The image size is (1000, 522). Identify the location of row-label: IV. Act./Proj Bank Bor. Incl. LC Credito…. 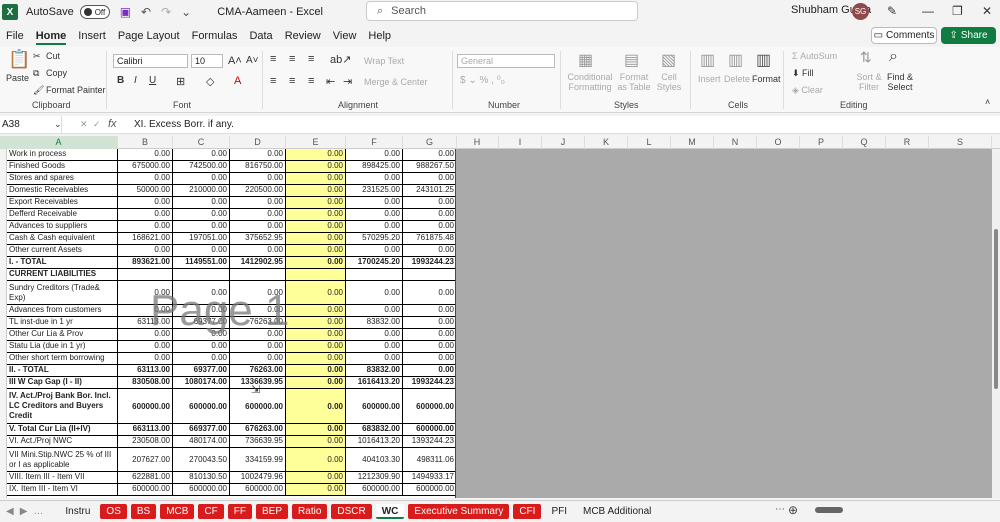
(62, 406).